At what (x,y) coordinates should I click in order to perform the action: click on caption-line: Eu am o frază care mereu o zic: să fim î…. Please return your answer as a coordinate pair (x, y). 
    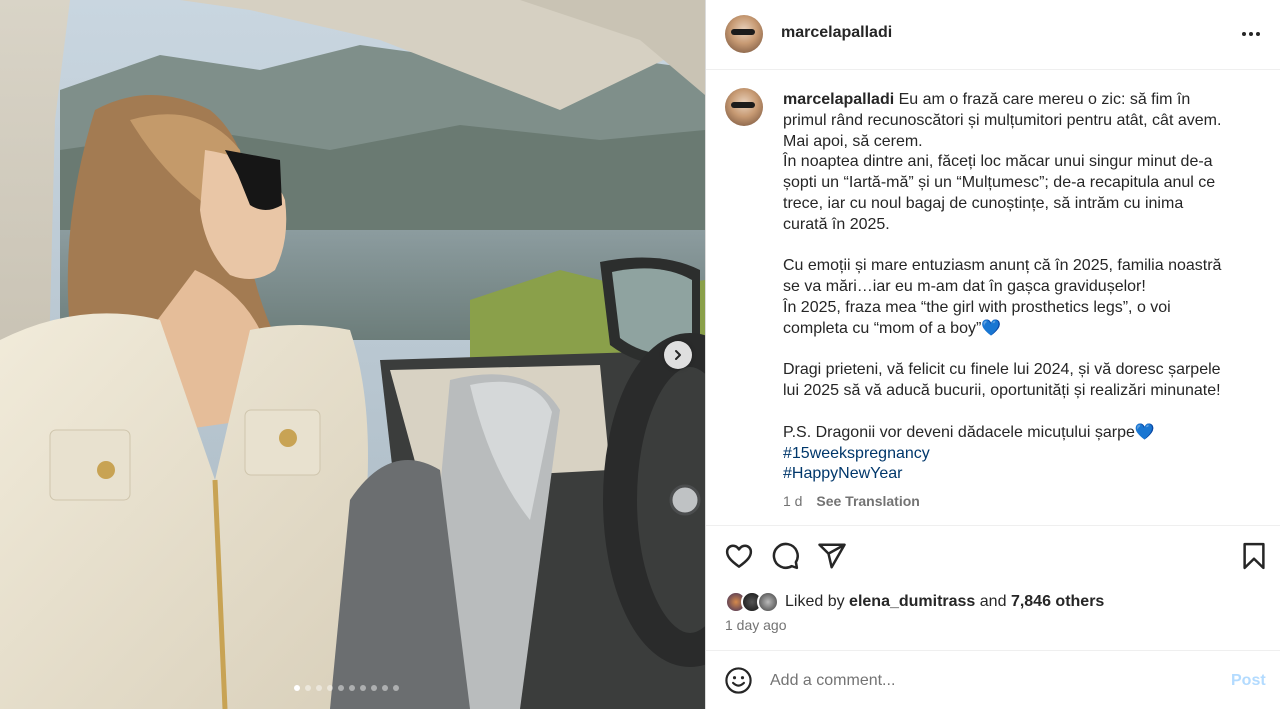
    Looking at the image, I should click on (1044, 99).